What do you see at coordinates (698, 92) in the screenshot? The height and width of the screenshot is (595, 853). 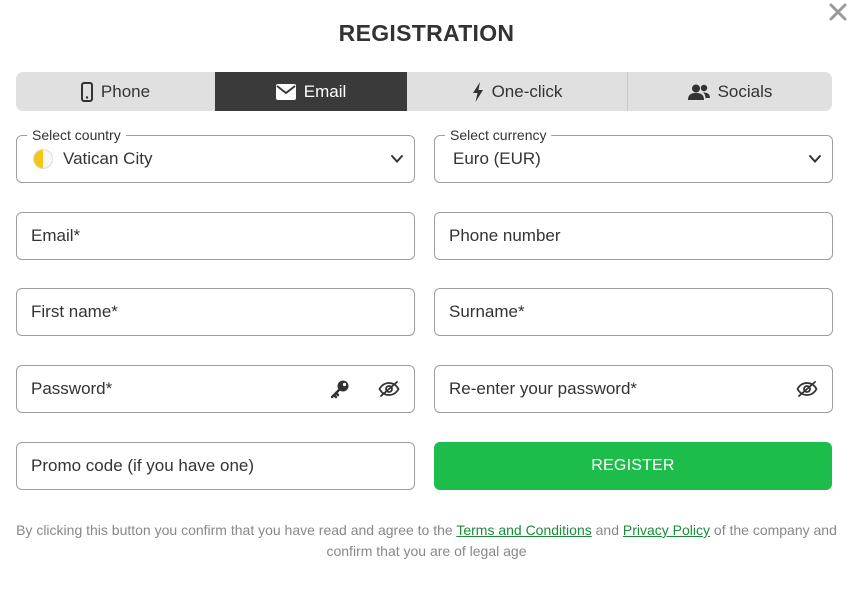 I see `users-icon` at bounding box center [698, 92].